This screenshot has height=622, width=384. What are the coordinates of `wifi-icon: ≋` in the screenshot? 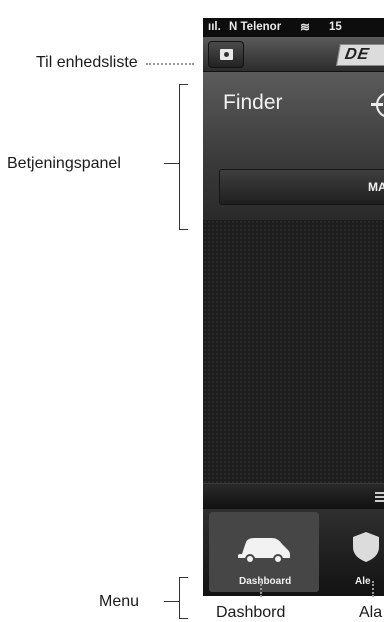 It's located at (305, 27).